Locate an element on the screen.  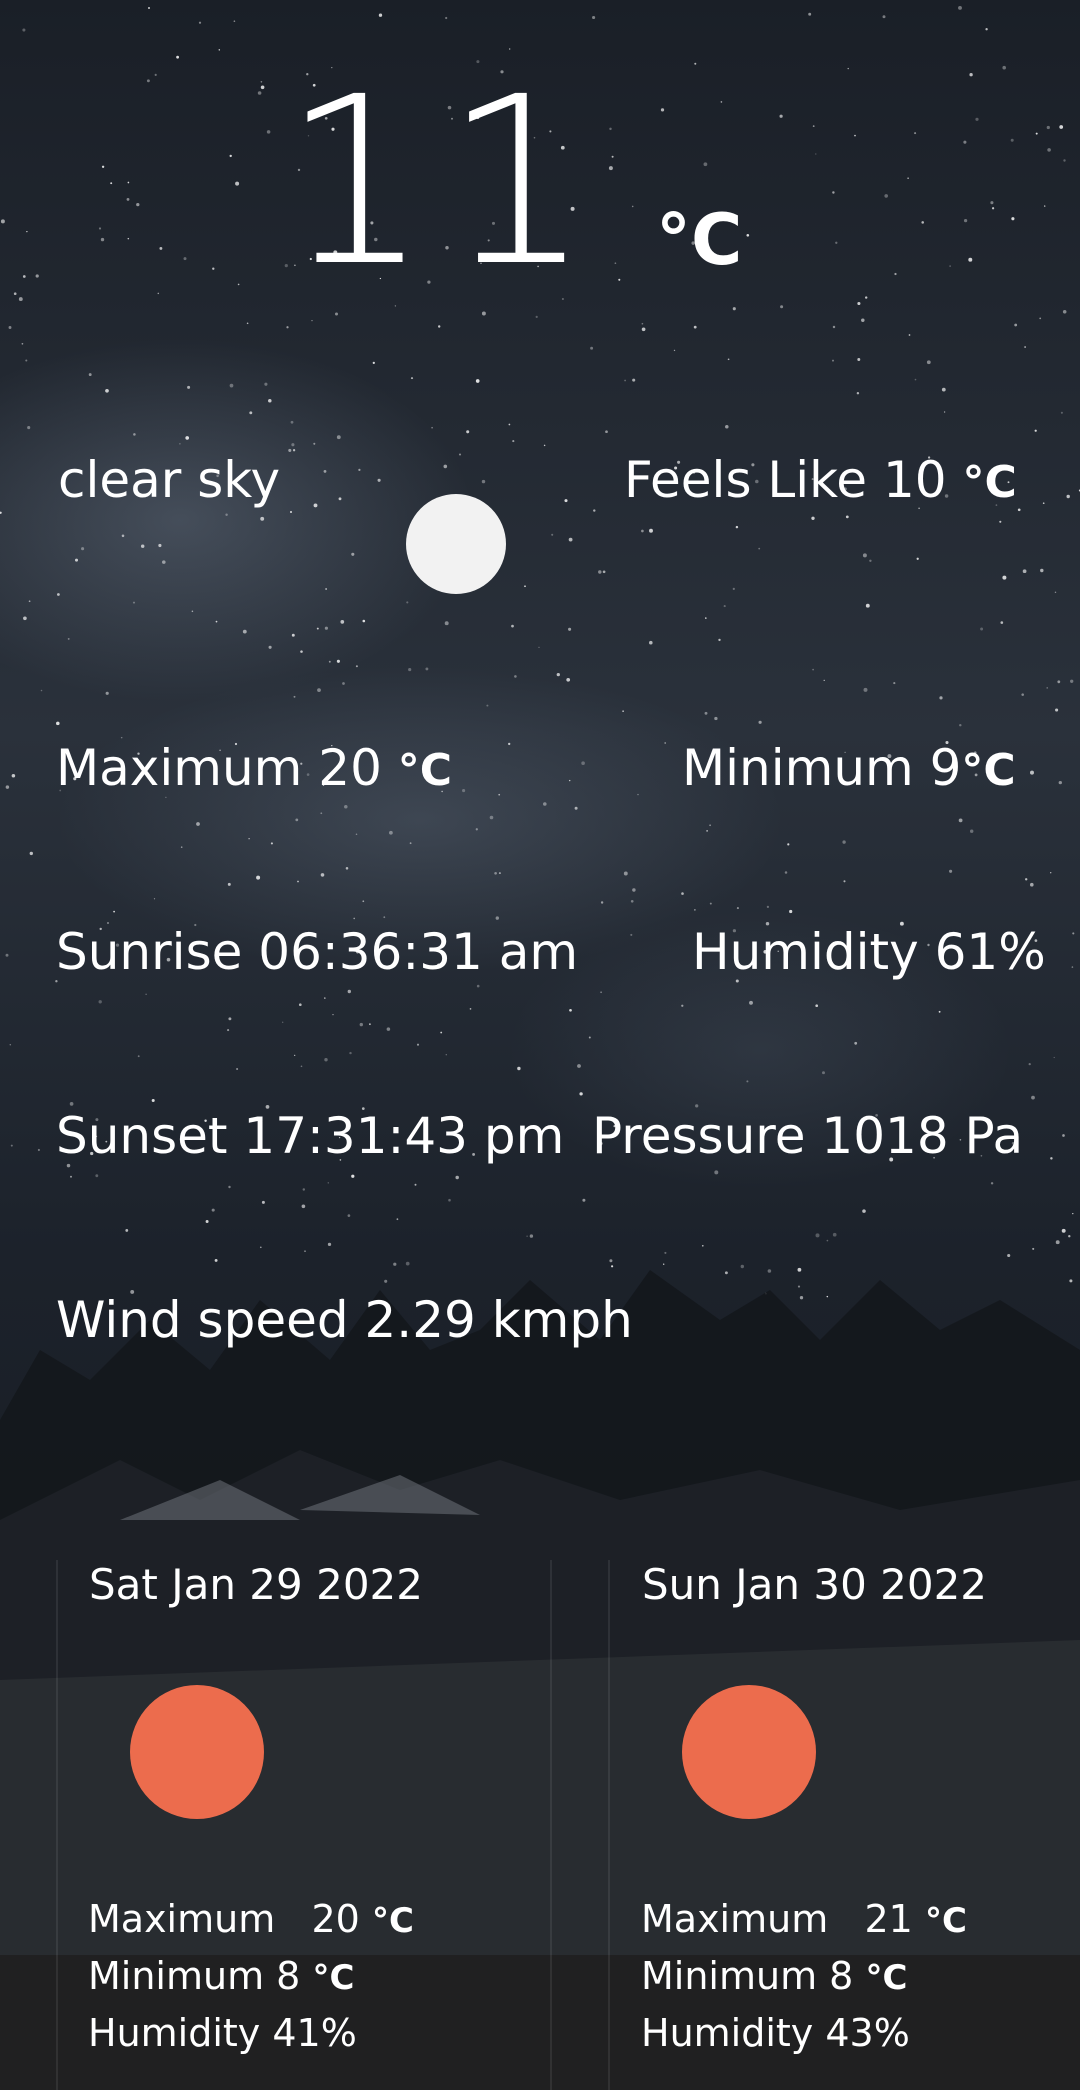
maximum-unit: °C is located at coordinates (425, 770).